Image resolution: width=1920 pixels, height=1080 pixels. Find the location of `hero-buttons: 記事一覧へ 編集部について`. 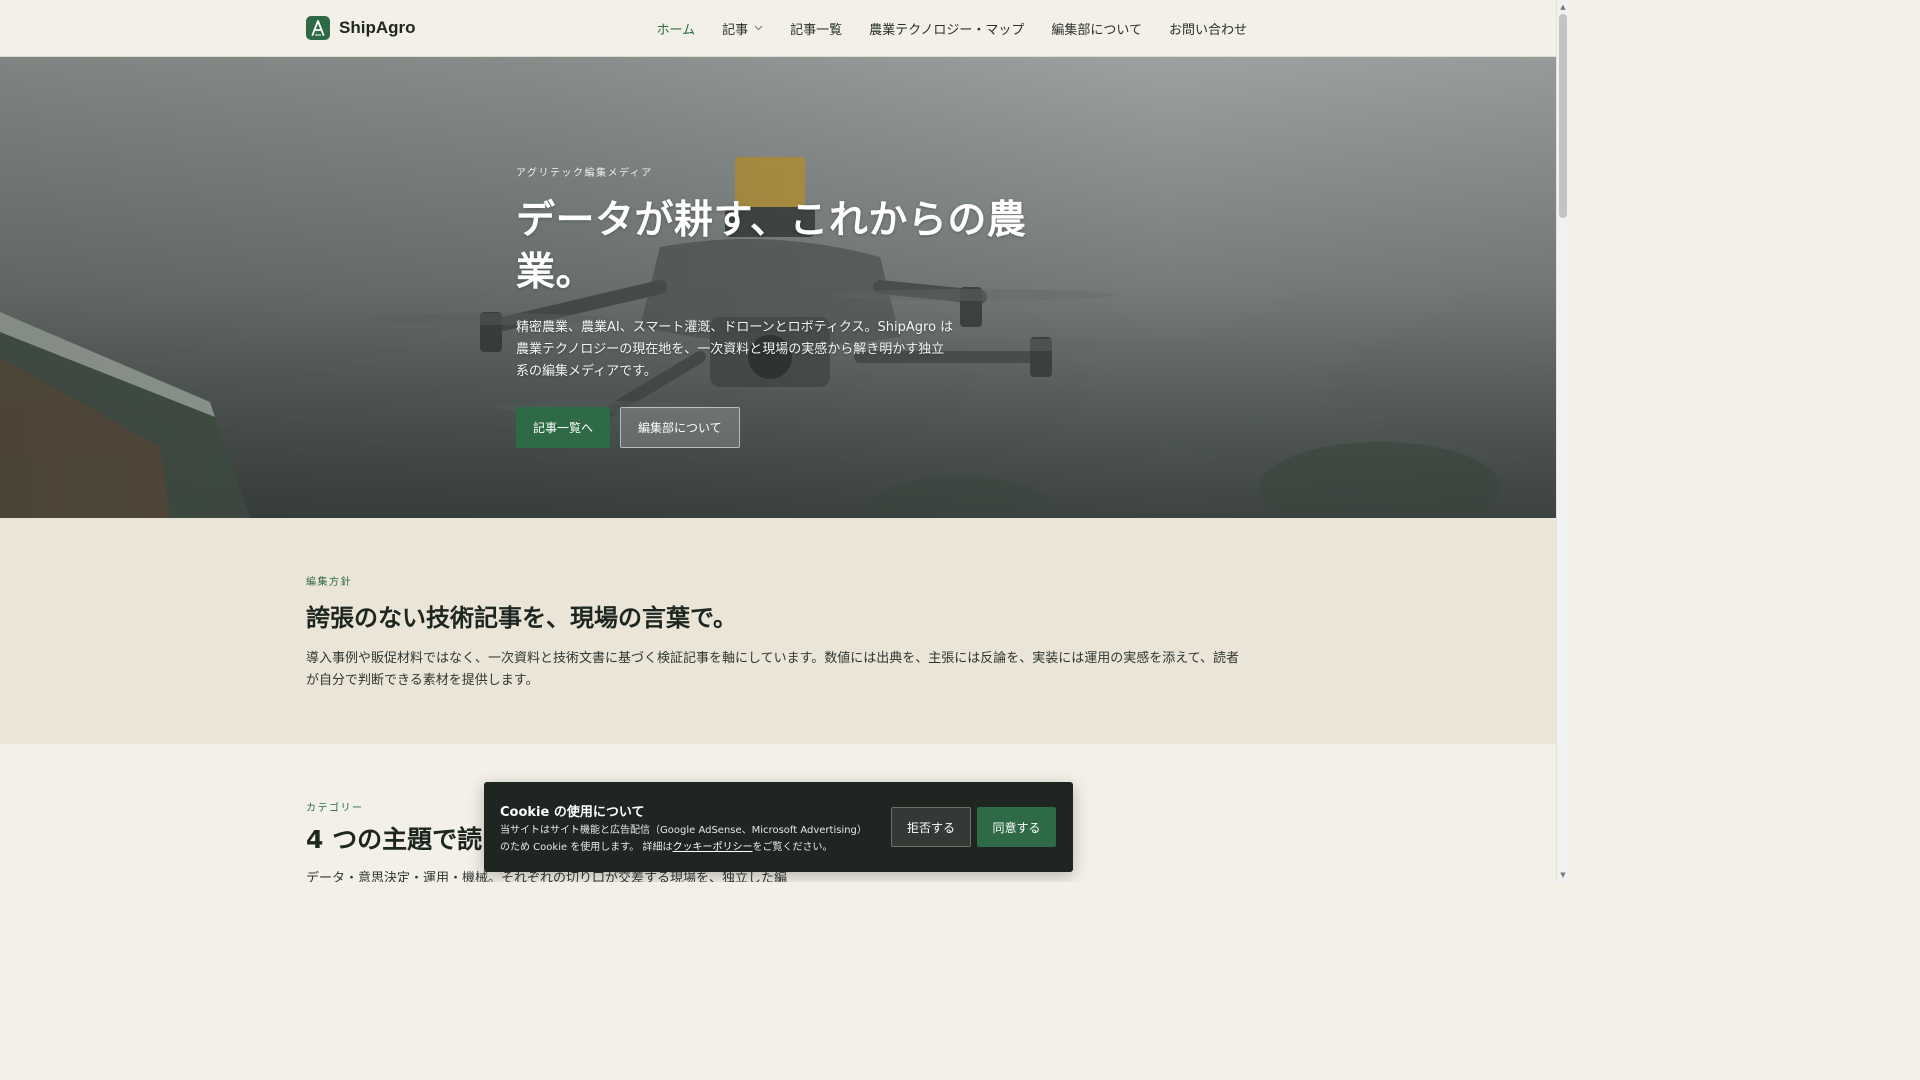

hero-buttons: 記事一覧へ 編集部について is located at coordinates (786, 427).